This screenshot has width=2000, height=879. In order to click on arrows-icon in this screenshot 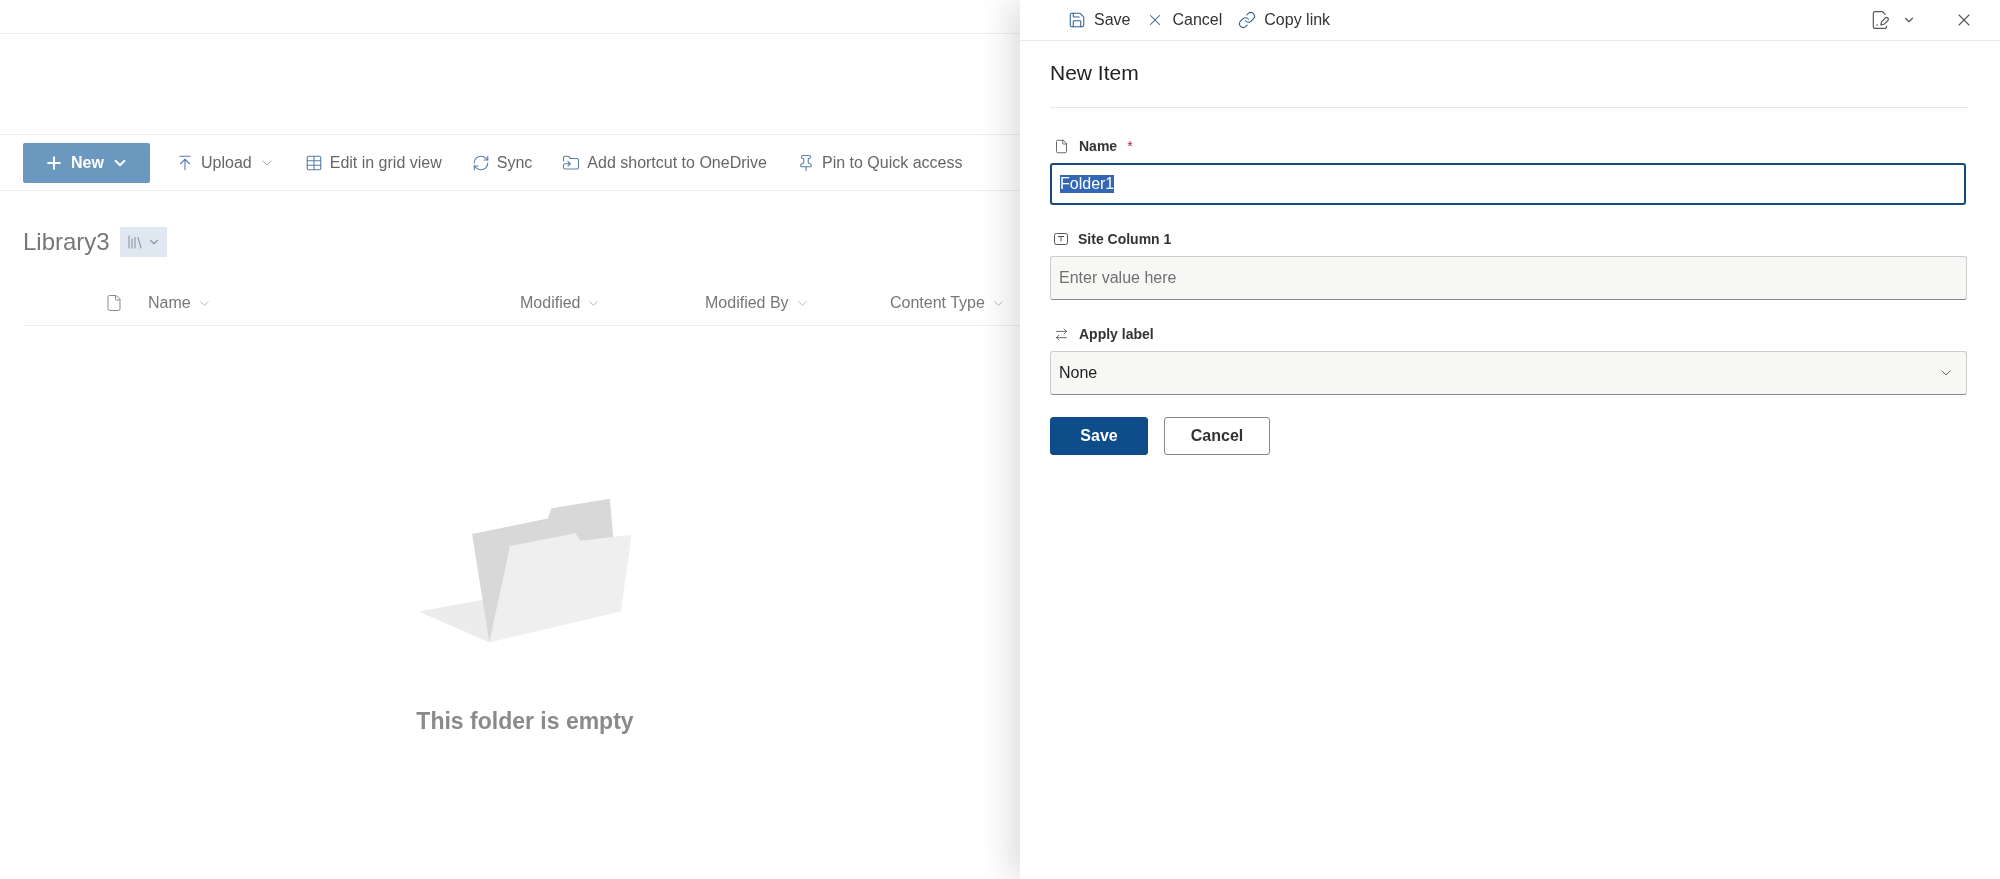, I will do `click(1061, 334)`.